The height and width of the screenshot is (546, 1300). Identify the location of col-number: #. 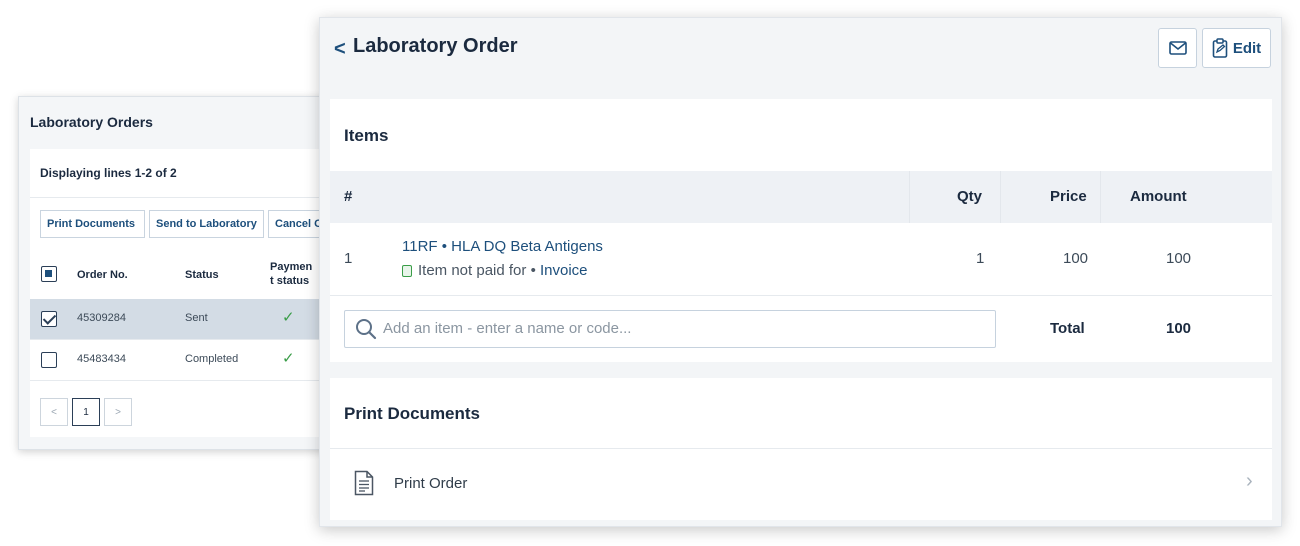
(348, 196).